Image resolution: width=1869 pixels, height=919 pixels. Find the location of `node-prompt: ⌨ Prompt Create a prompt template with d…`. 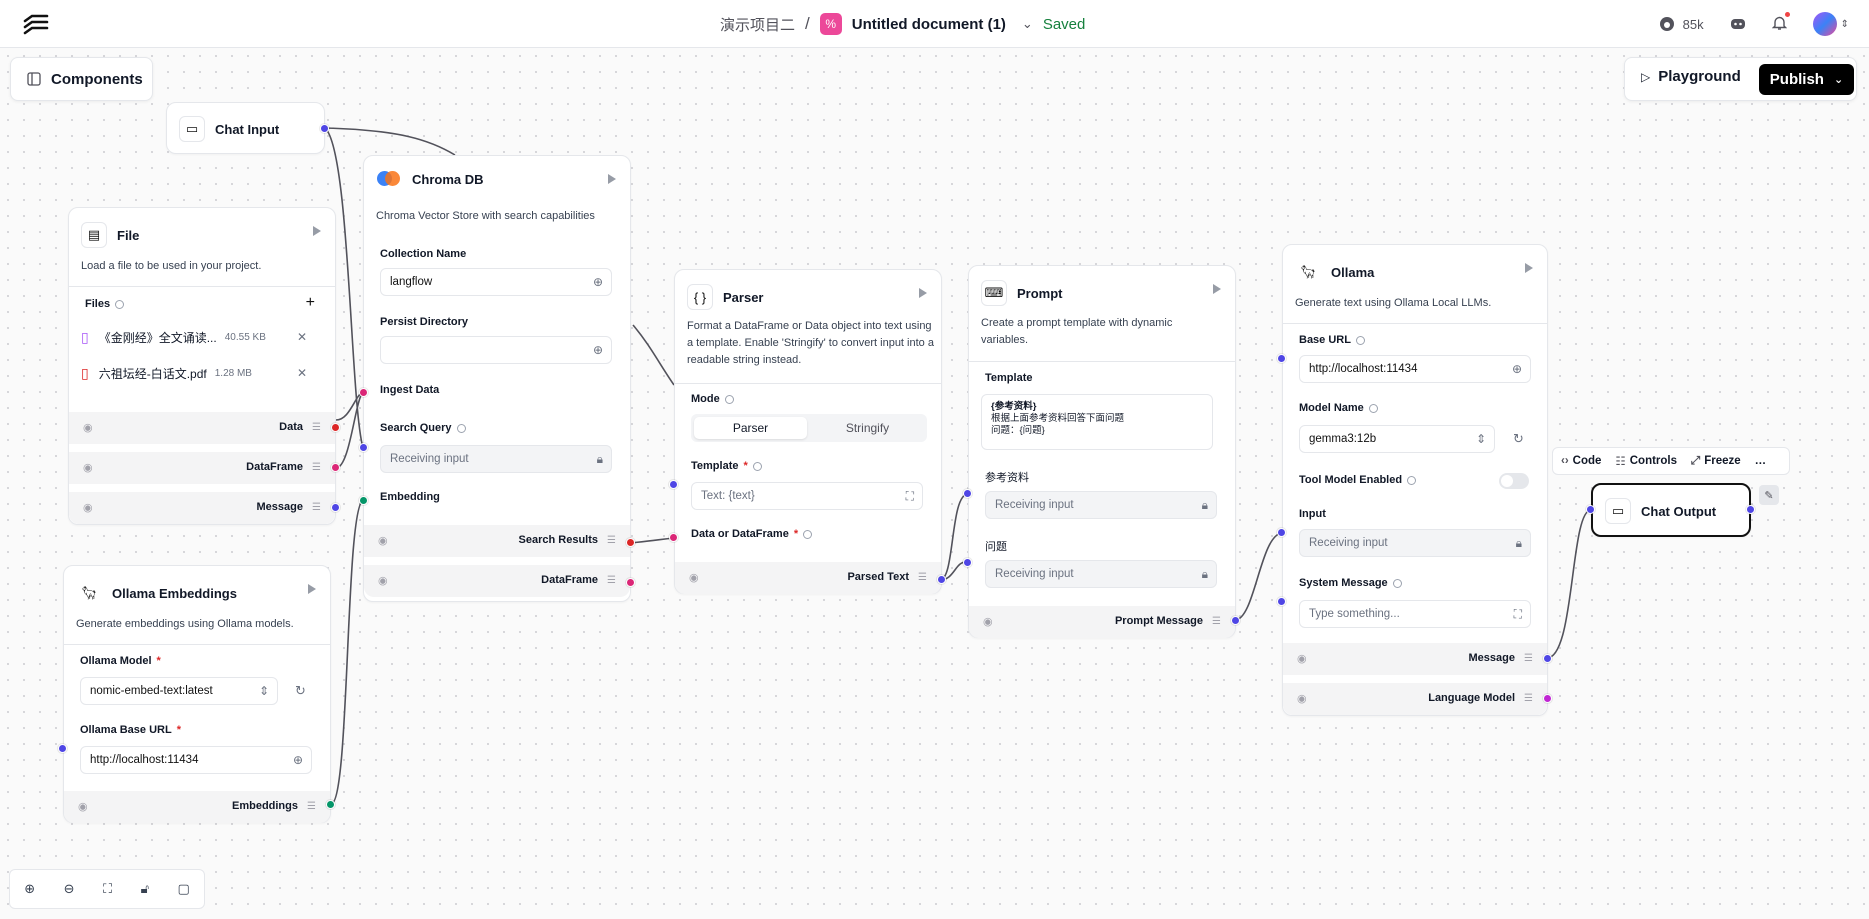

node-prompt: ⌨ Prompt Create a prompt template with d… is located at coordinates (1102, 451).